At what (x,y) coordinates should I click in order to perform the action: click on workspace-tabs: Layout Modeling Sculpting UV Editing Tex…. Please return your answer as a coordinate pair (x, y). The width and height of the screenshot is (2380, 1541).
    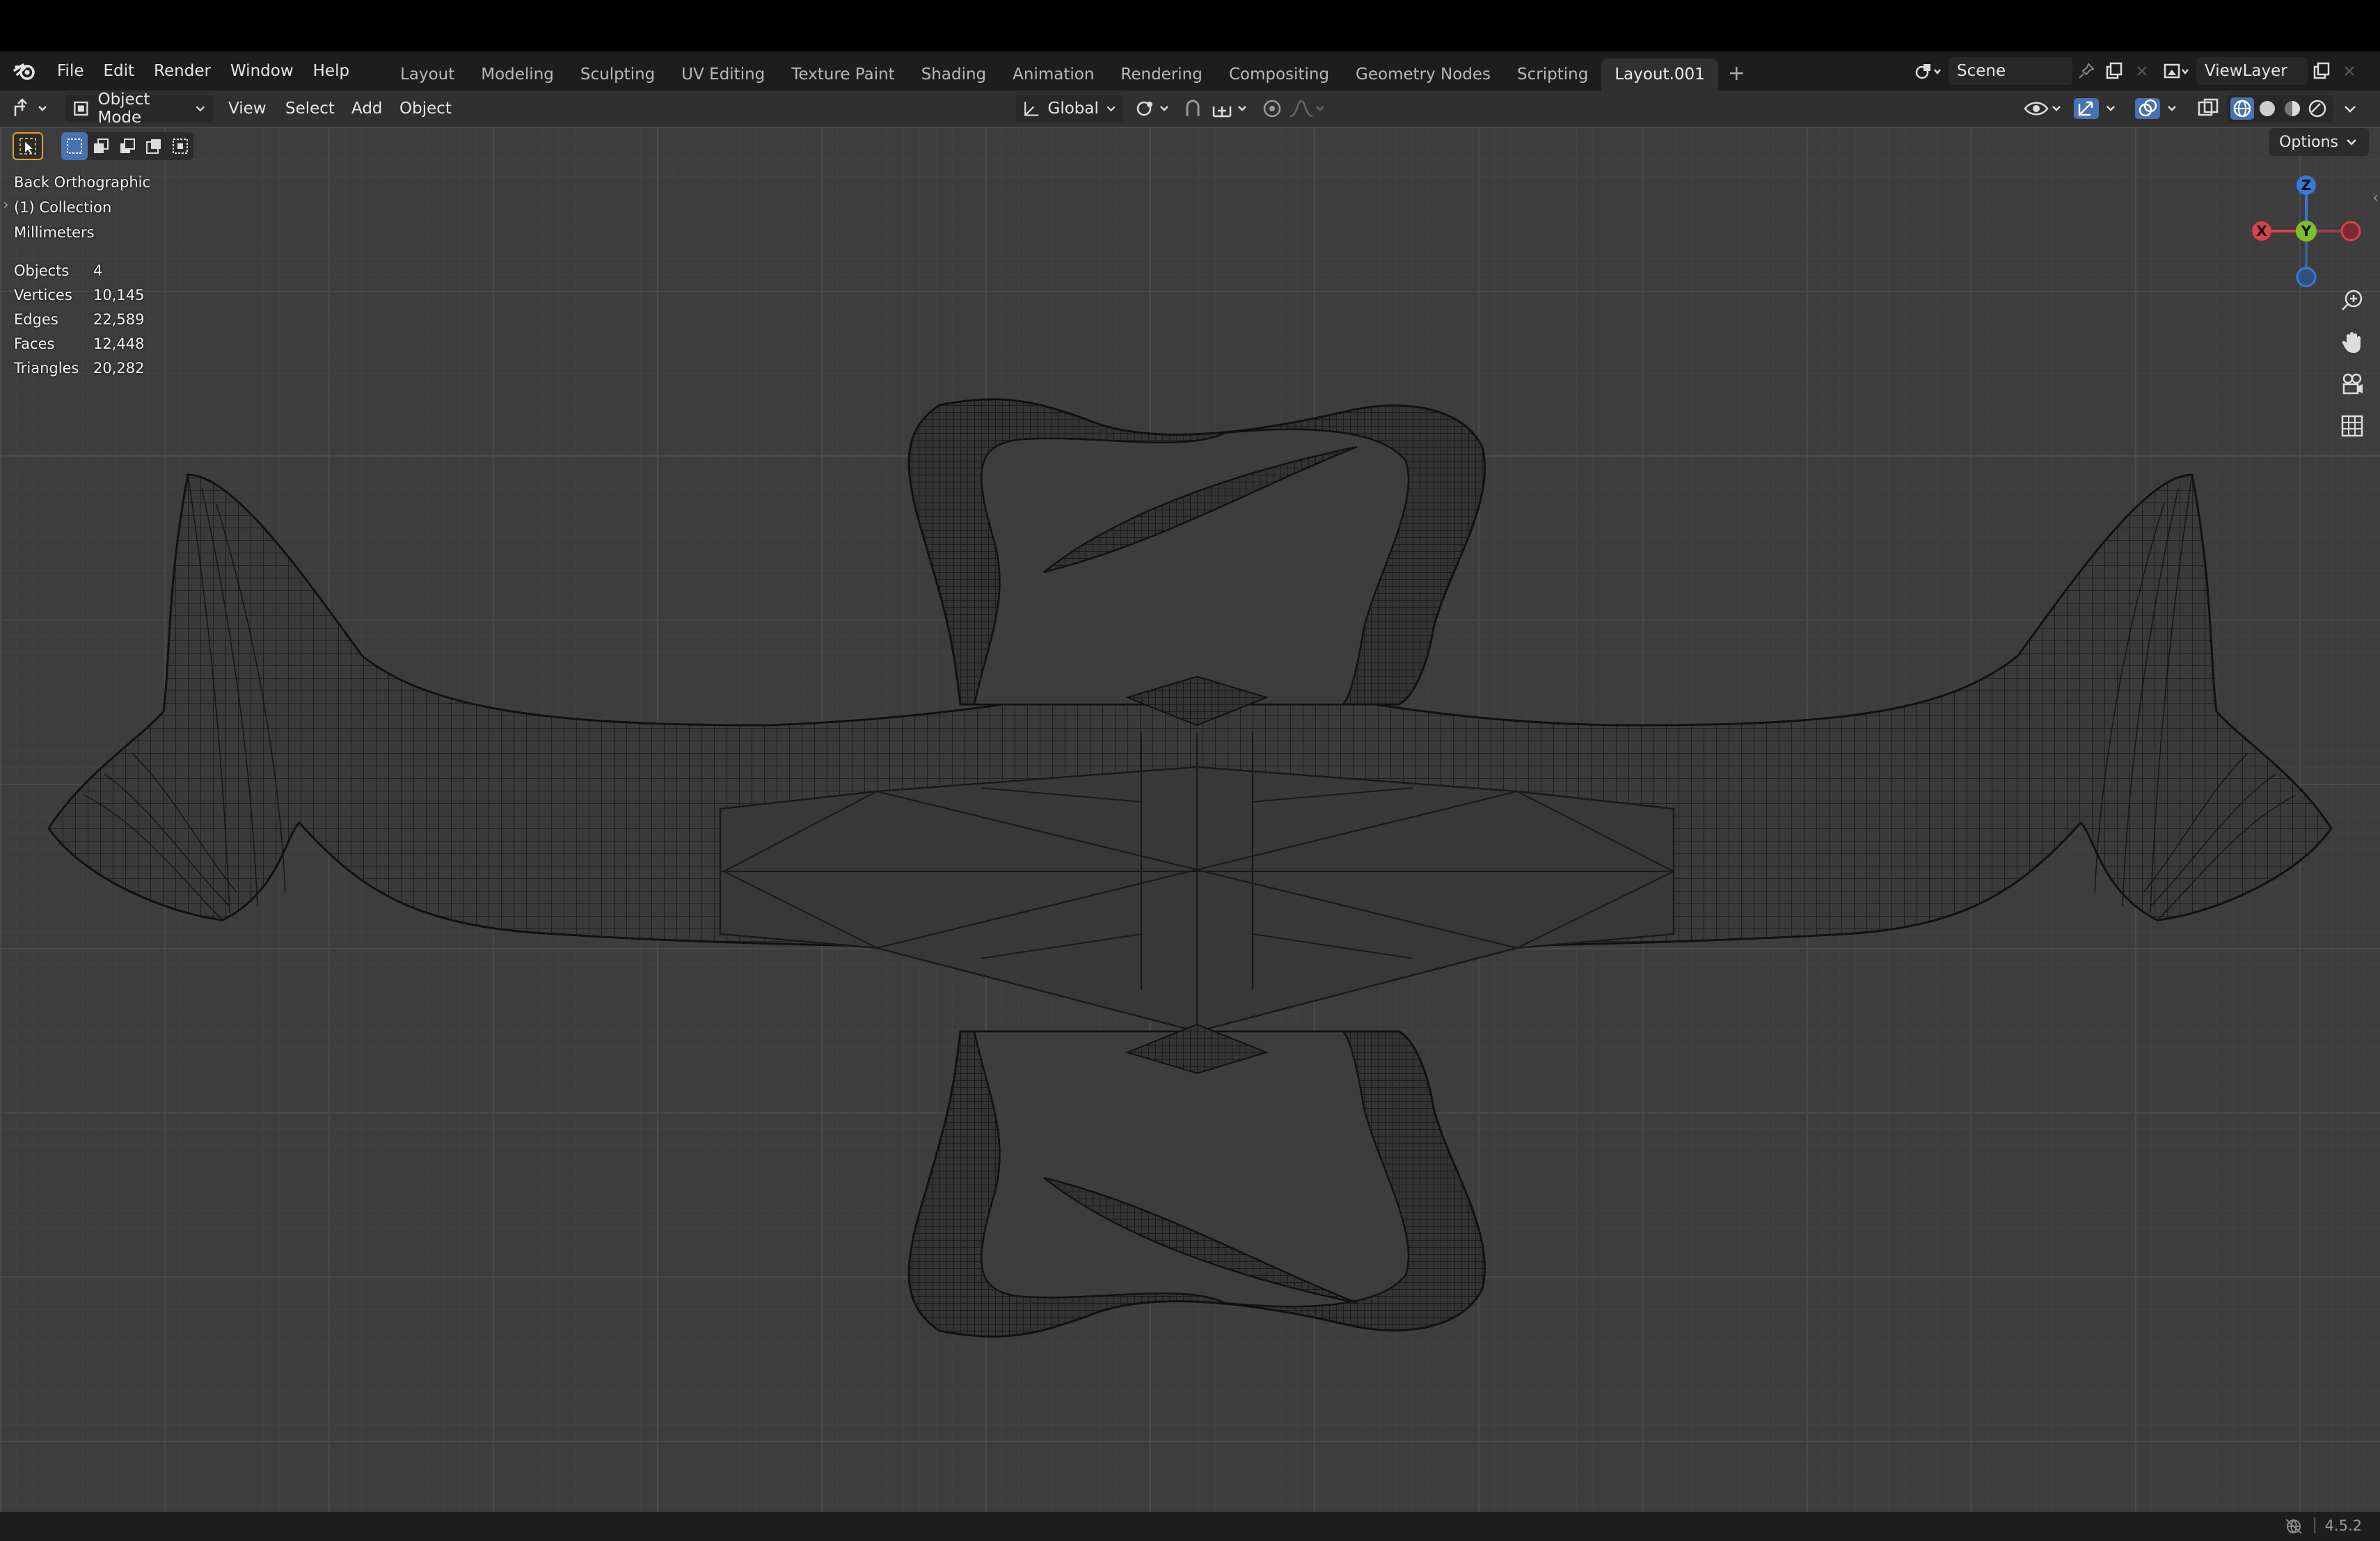
    Looking at the image, I should click on (1071, 71).